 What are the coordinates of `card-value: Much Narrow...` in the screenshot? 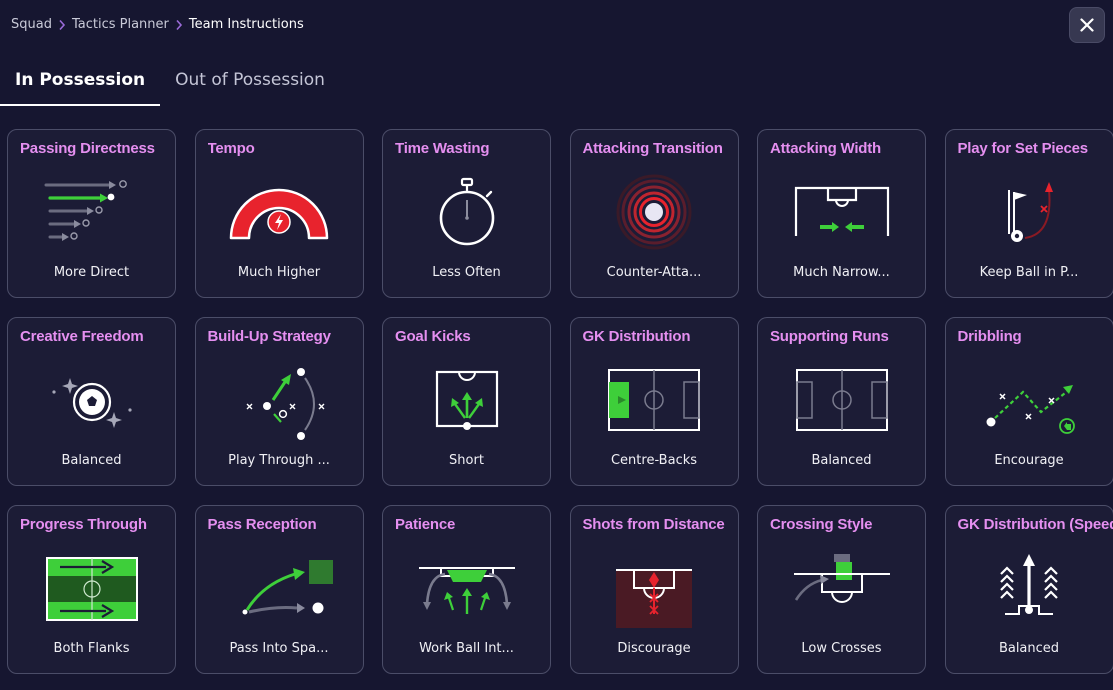 It's located at (841, 272).